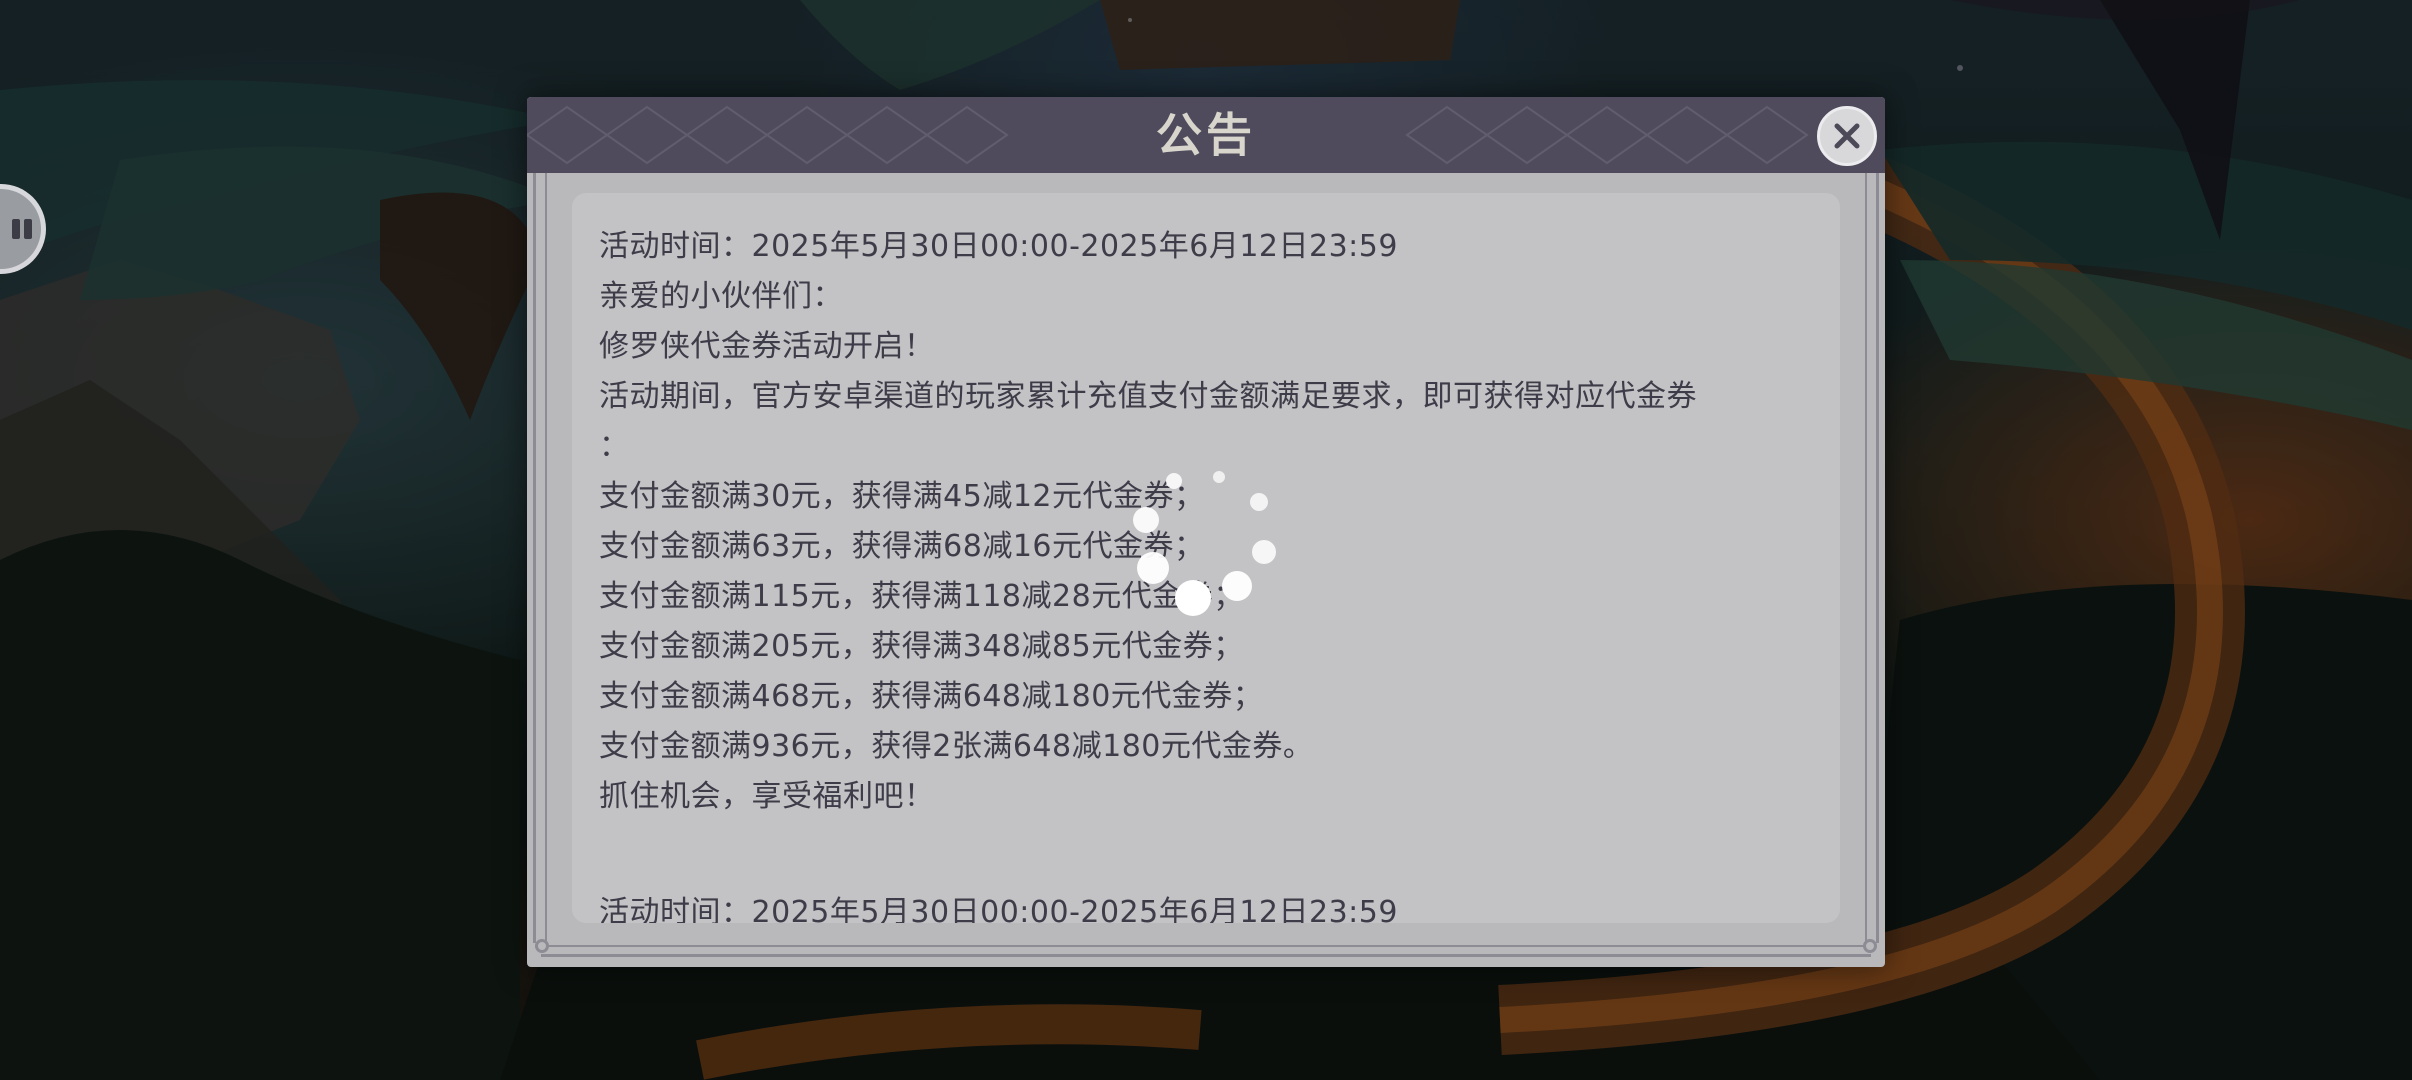 The height and width of the screenshot is (1080, 2412). What do you see at coordinates (721, 296) in the screenshot?
I see `announcement-line: 亲爱的小伙伴们：` at bounding box center [721, 296].